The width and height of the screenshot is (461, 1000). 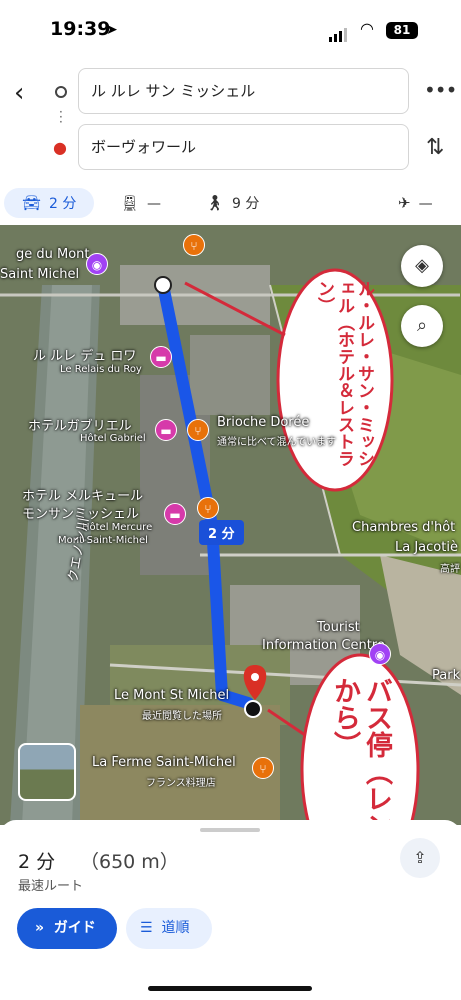 I want to click on map-label-mont-st-michel: Le Mont St Michel, so click(x=172, y=695).